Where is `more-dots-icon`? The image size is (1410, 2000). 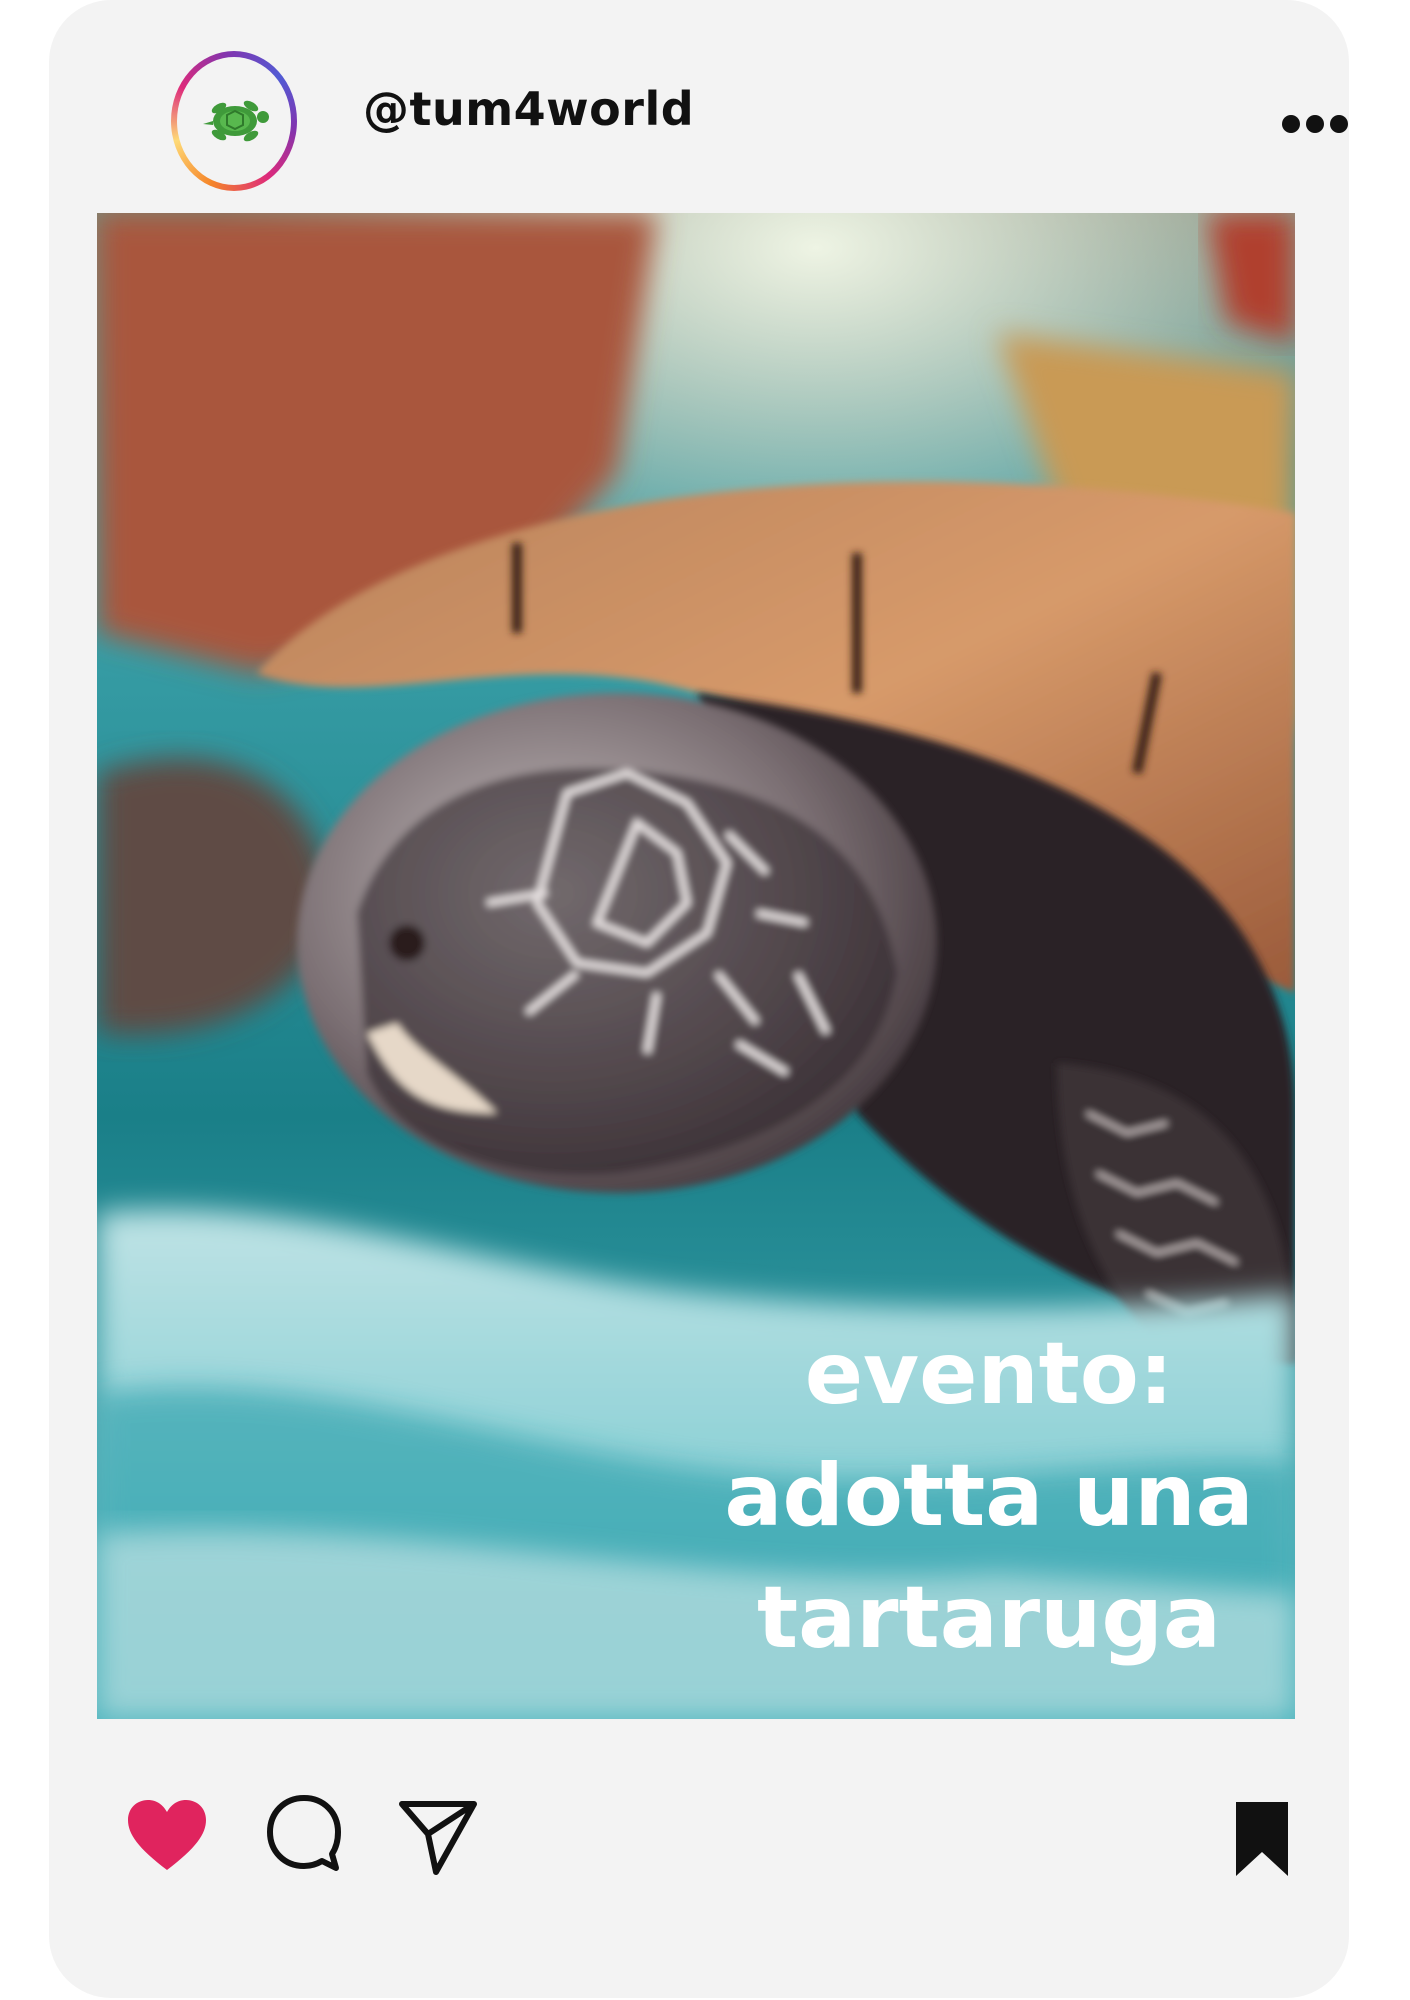 more-dots-icon is located at coordinates (1315, 124).